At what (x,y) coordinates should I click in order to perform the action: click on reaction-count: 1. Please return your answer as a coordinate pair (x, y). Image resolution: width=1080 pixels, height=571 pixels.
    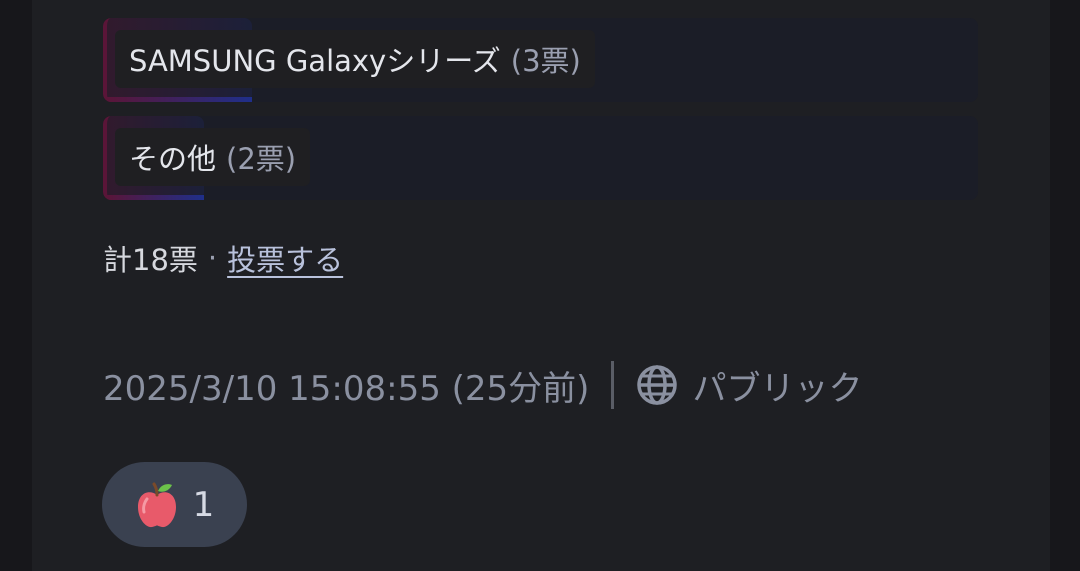
    Looking at the image, I should click on (203, 504).